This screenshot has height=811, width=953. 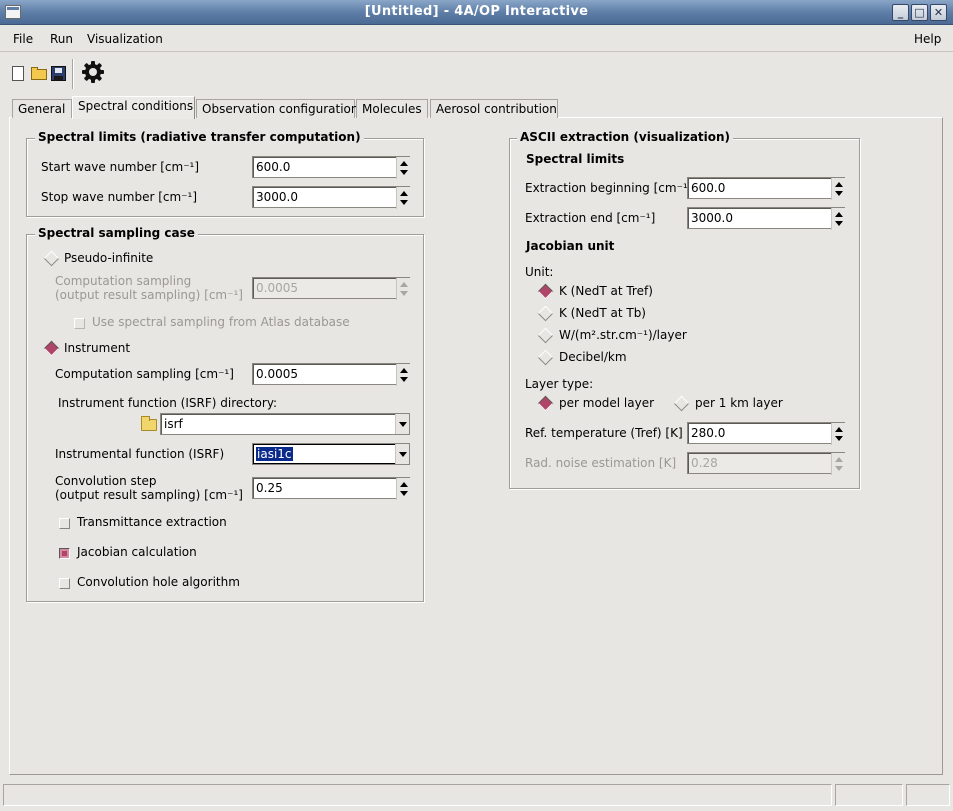 I want to click on stop-wave-spin-buttons, so click(x=403, y=198).